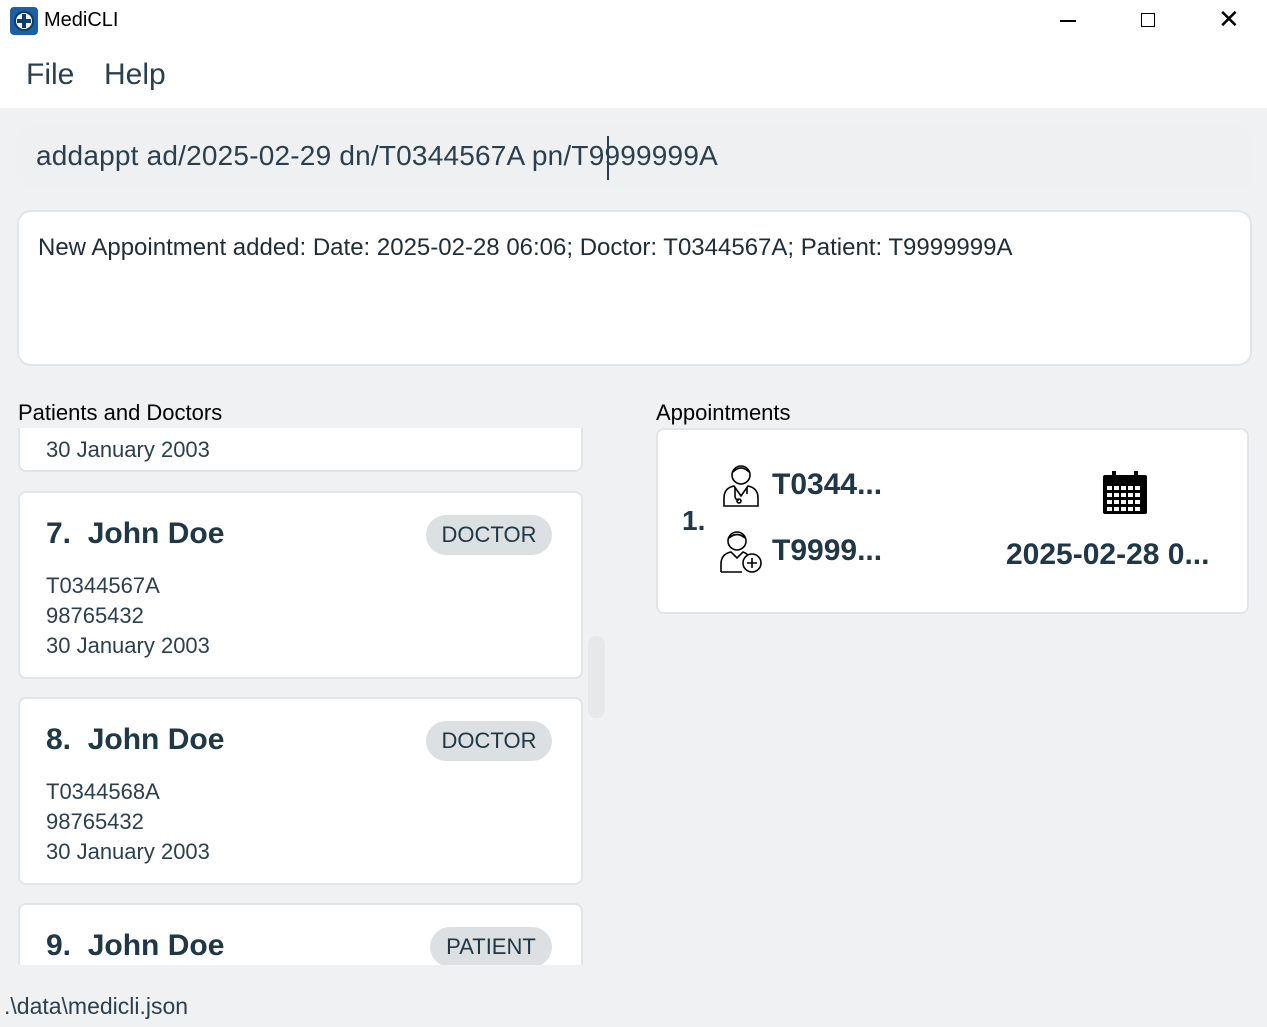 This screenshot has height=1027, width=1267. What do you see at coordinates (1125, 492) in the screenshot?
I see `calendar-icon` at bounding box center [1125, 492].